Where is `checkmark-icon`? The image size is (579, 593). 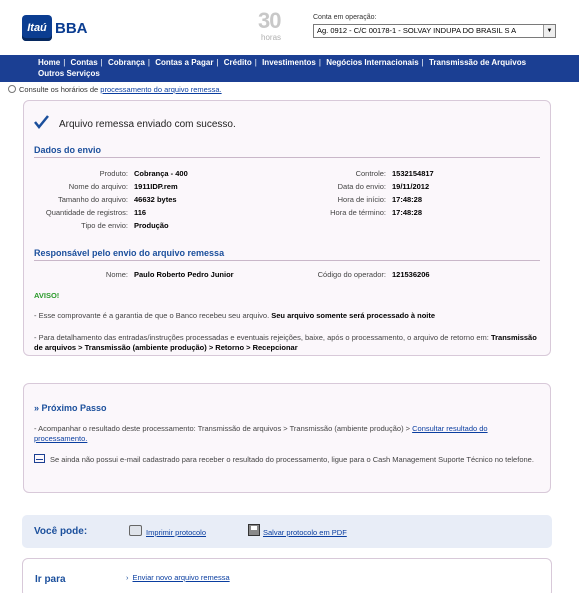
checkmark-icon is located at coordinates (41, 122).